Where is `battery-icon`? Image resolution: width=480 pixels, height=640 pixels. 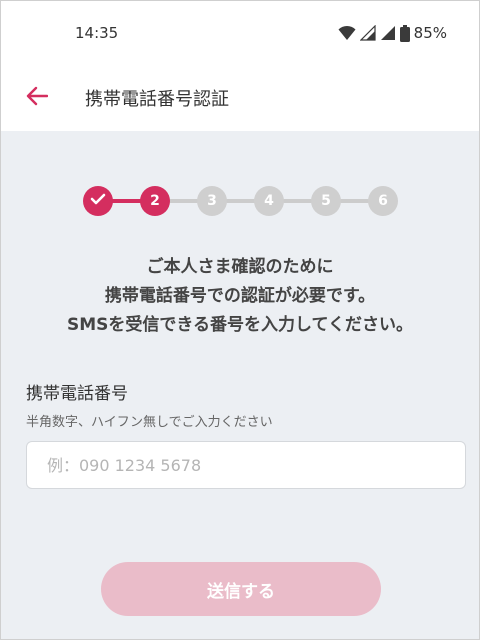
battery-icon is located at coordinates (404, 33).